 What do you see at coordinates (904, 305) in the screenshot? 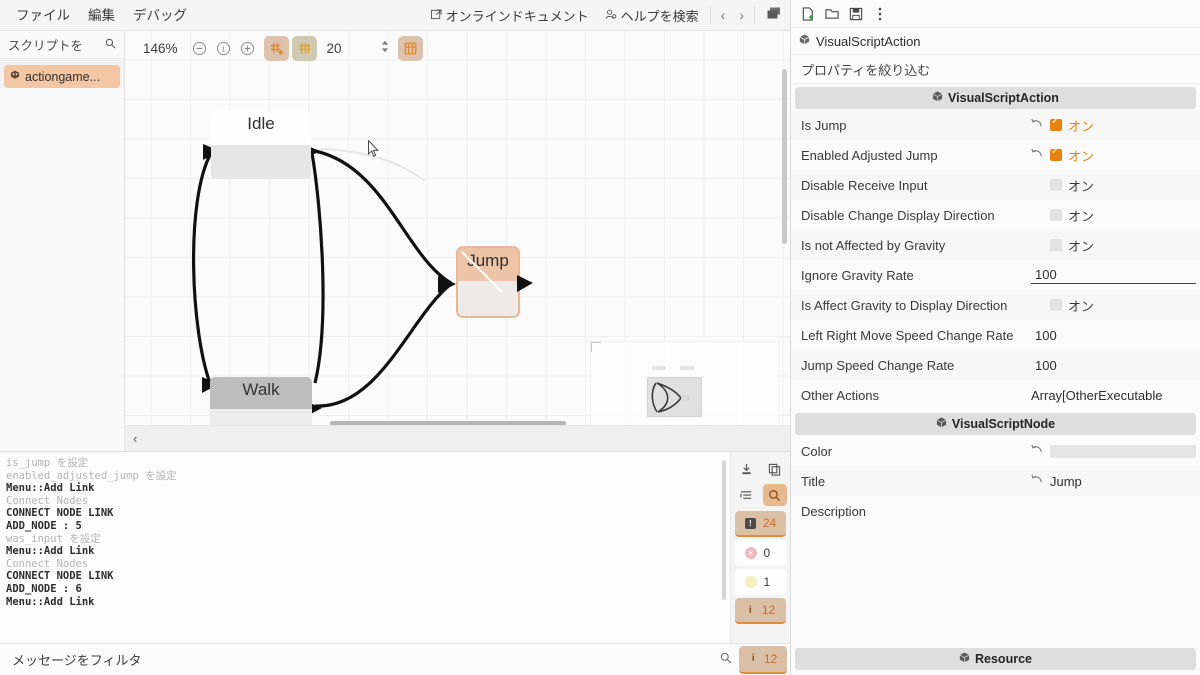
I see `inspector-property-label: Is Affect Gravity to Display Direction` at bounding box center [904, 305].